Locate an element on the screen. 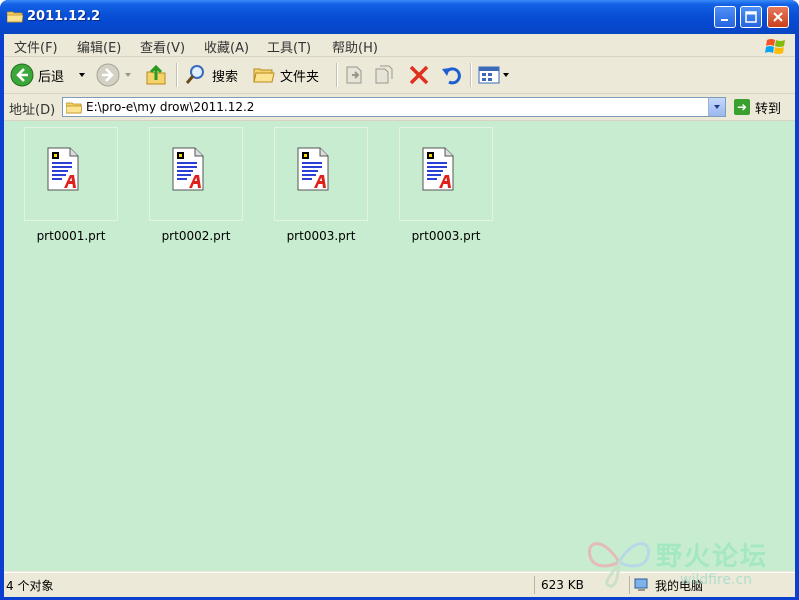 The width and height of the screenshot is (799, 600). go-label: 转到 is located at coordinates (768, 109).